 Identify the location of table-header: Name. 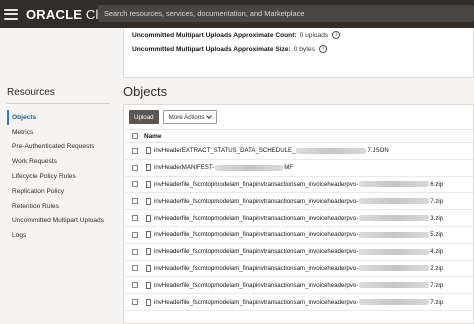
(298, 136).